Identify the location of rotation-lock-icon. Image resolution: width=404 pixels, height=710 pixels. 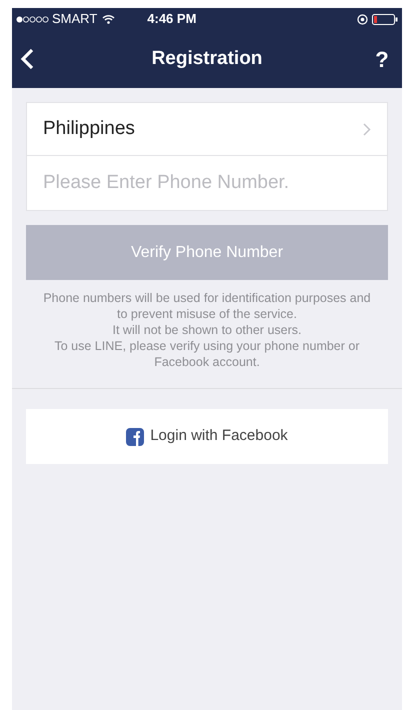
(362, 19).